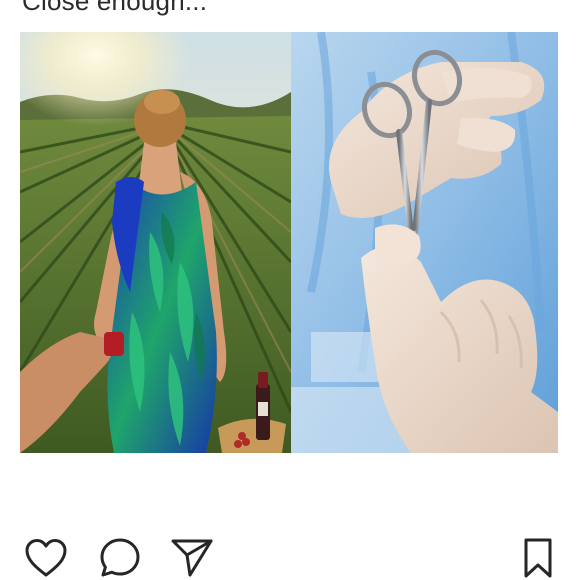 This screenshot has width=580, height=580. I want to click on bookmark-icon, so click(538, 558).